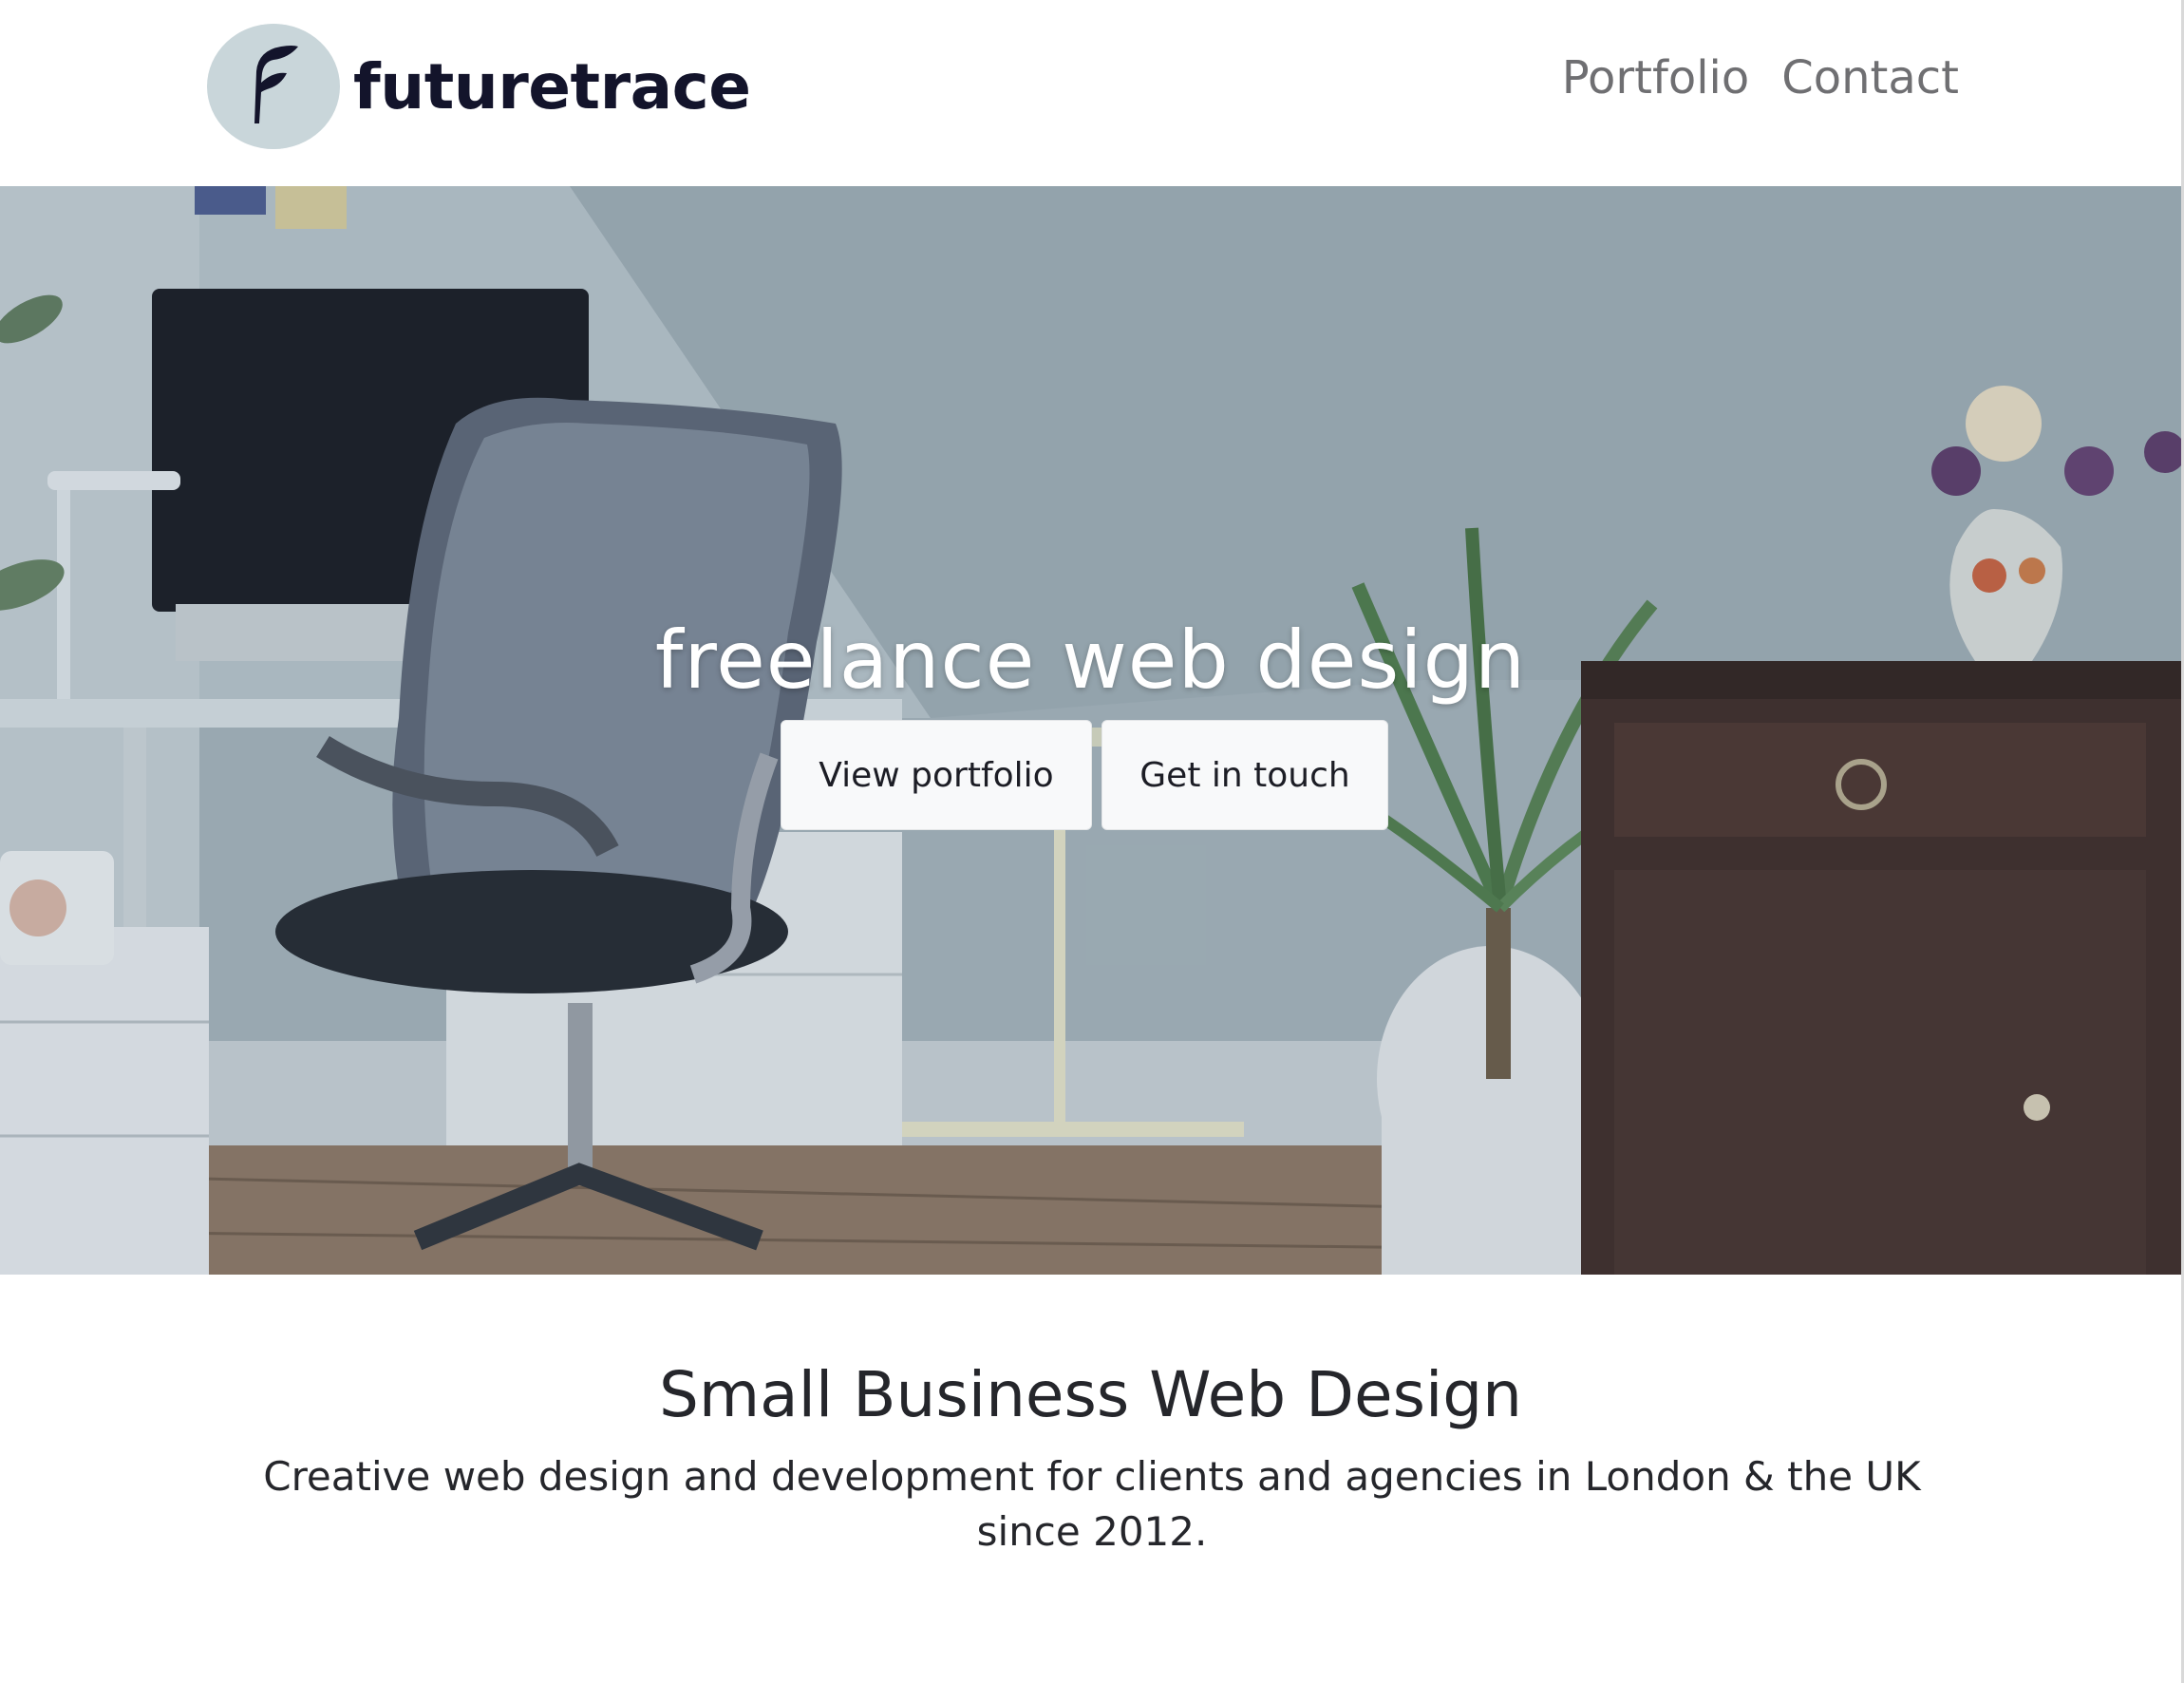 Image resolution: width=2184 pixels, height=1683 pixels. I want to click on main-nav: Portfolio Contact, so click(1761, 78).